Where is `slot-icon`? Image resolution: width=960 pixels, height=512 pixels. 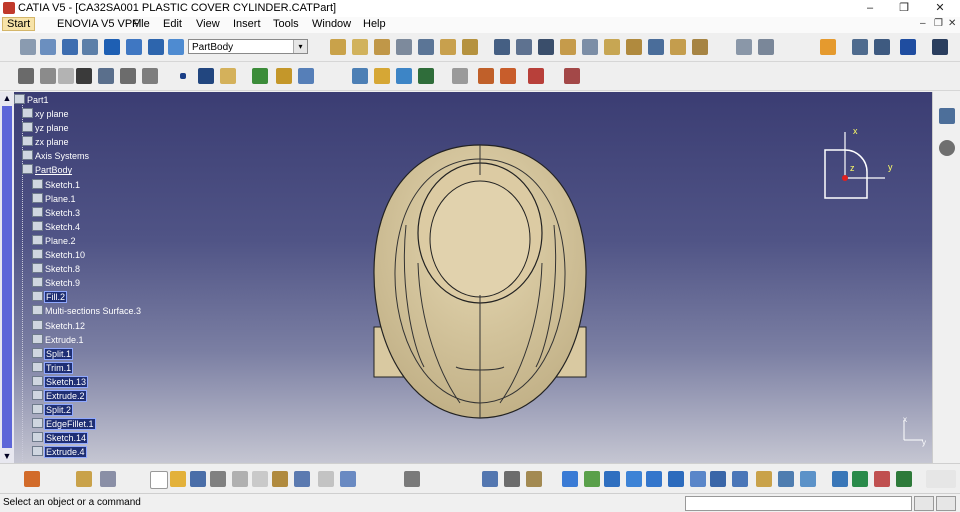 slot-icon is located at coordinates (470, 47).